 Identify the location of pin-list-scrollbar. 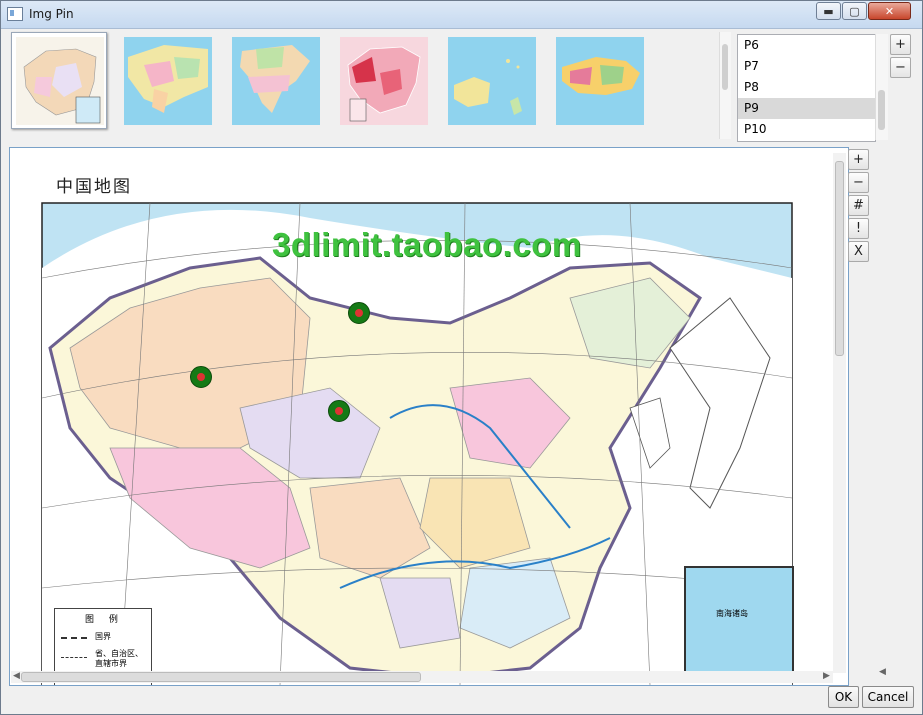
(881, 87).